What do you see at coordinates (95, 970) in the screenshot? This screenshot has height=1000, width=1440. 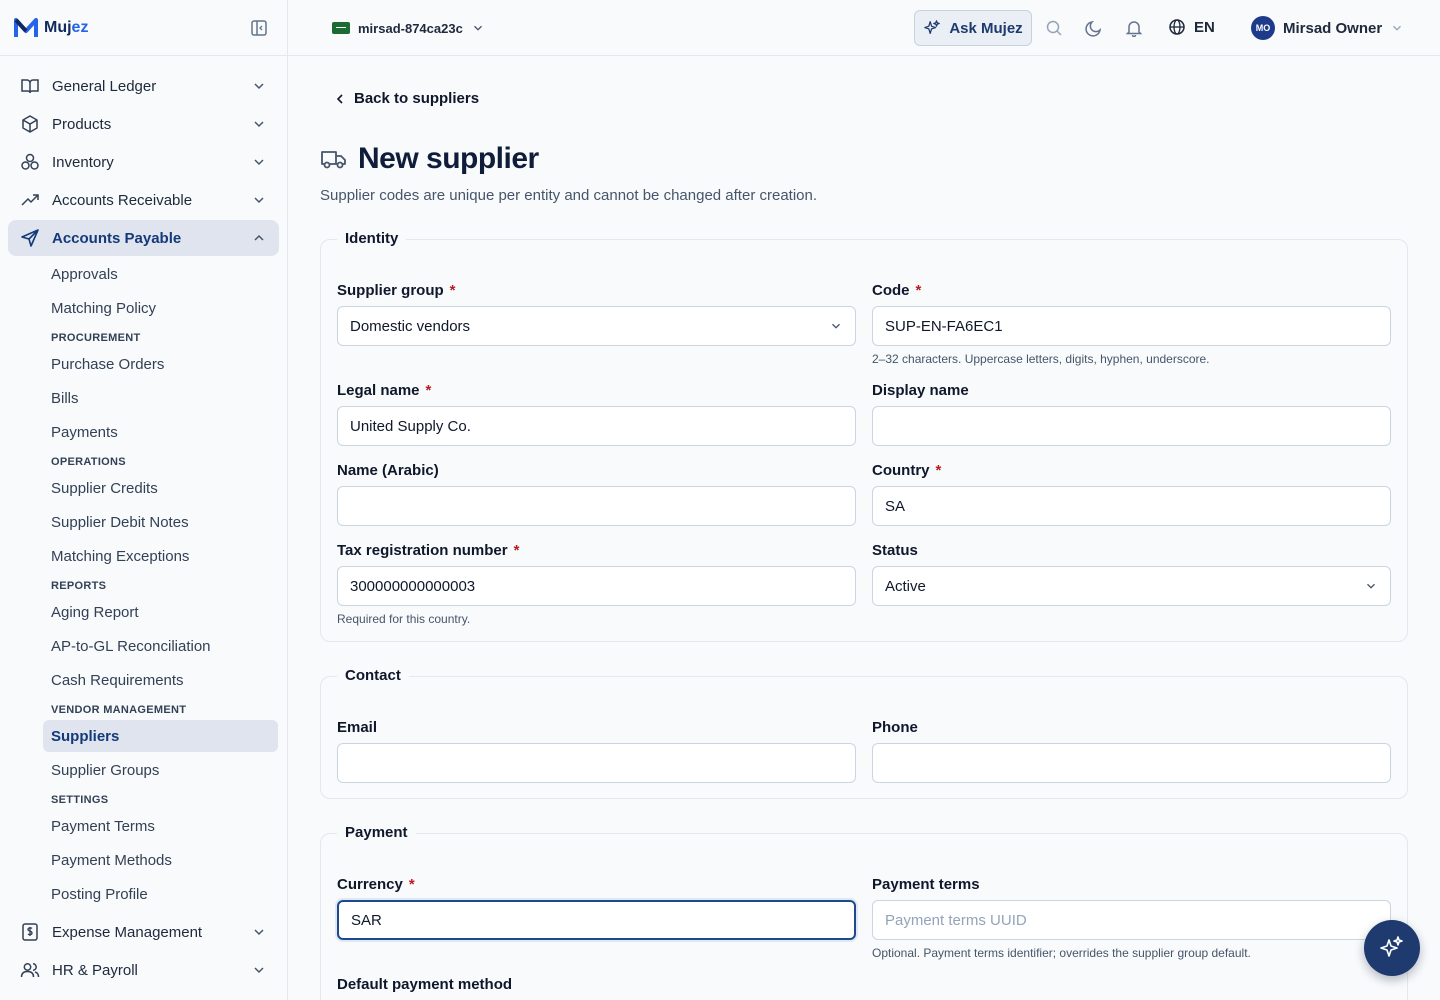 I see `sidebar-item-label: HR & Payroll` at bounding box center [95, 970].